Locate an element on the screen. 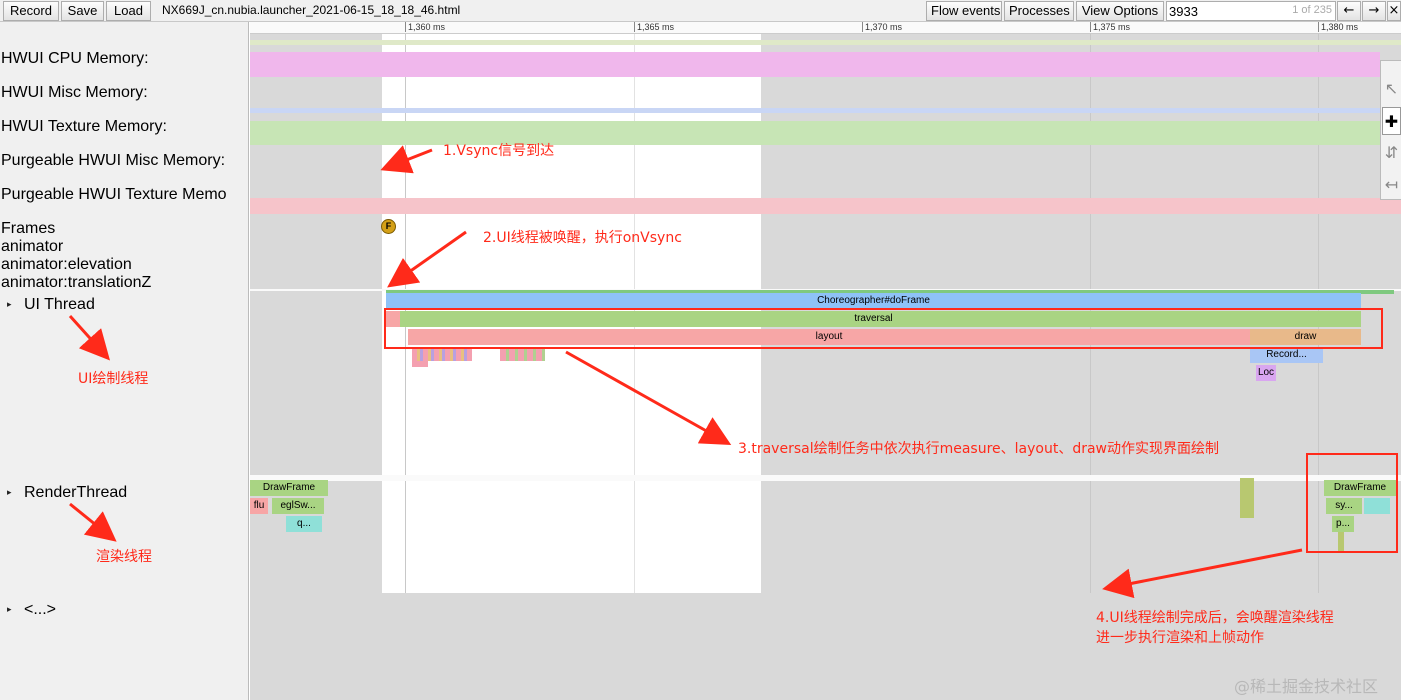 Image resolution: width=1401 pixels, height=700 pixels. tool-palette: ↖ ✚ ⇵ ↤ is located at coordinates (1390, 130).